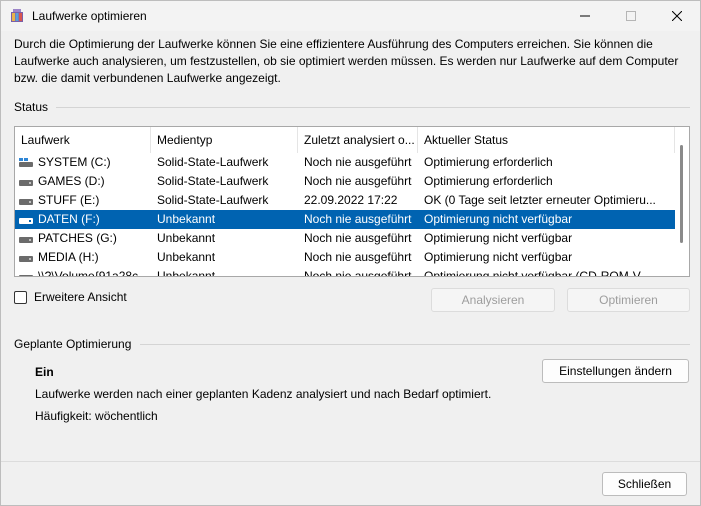  What do you see at coordinates (546, 140) in the screenshot?
I see `column-header-current-status: Aktueller Status` at bounding box center [546, 140].